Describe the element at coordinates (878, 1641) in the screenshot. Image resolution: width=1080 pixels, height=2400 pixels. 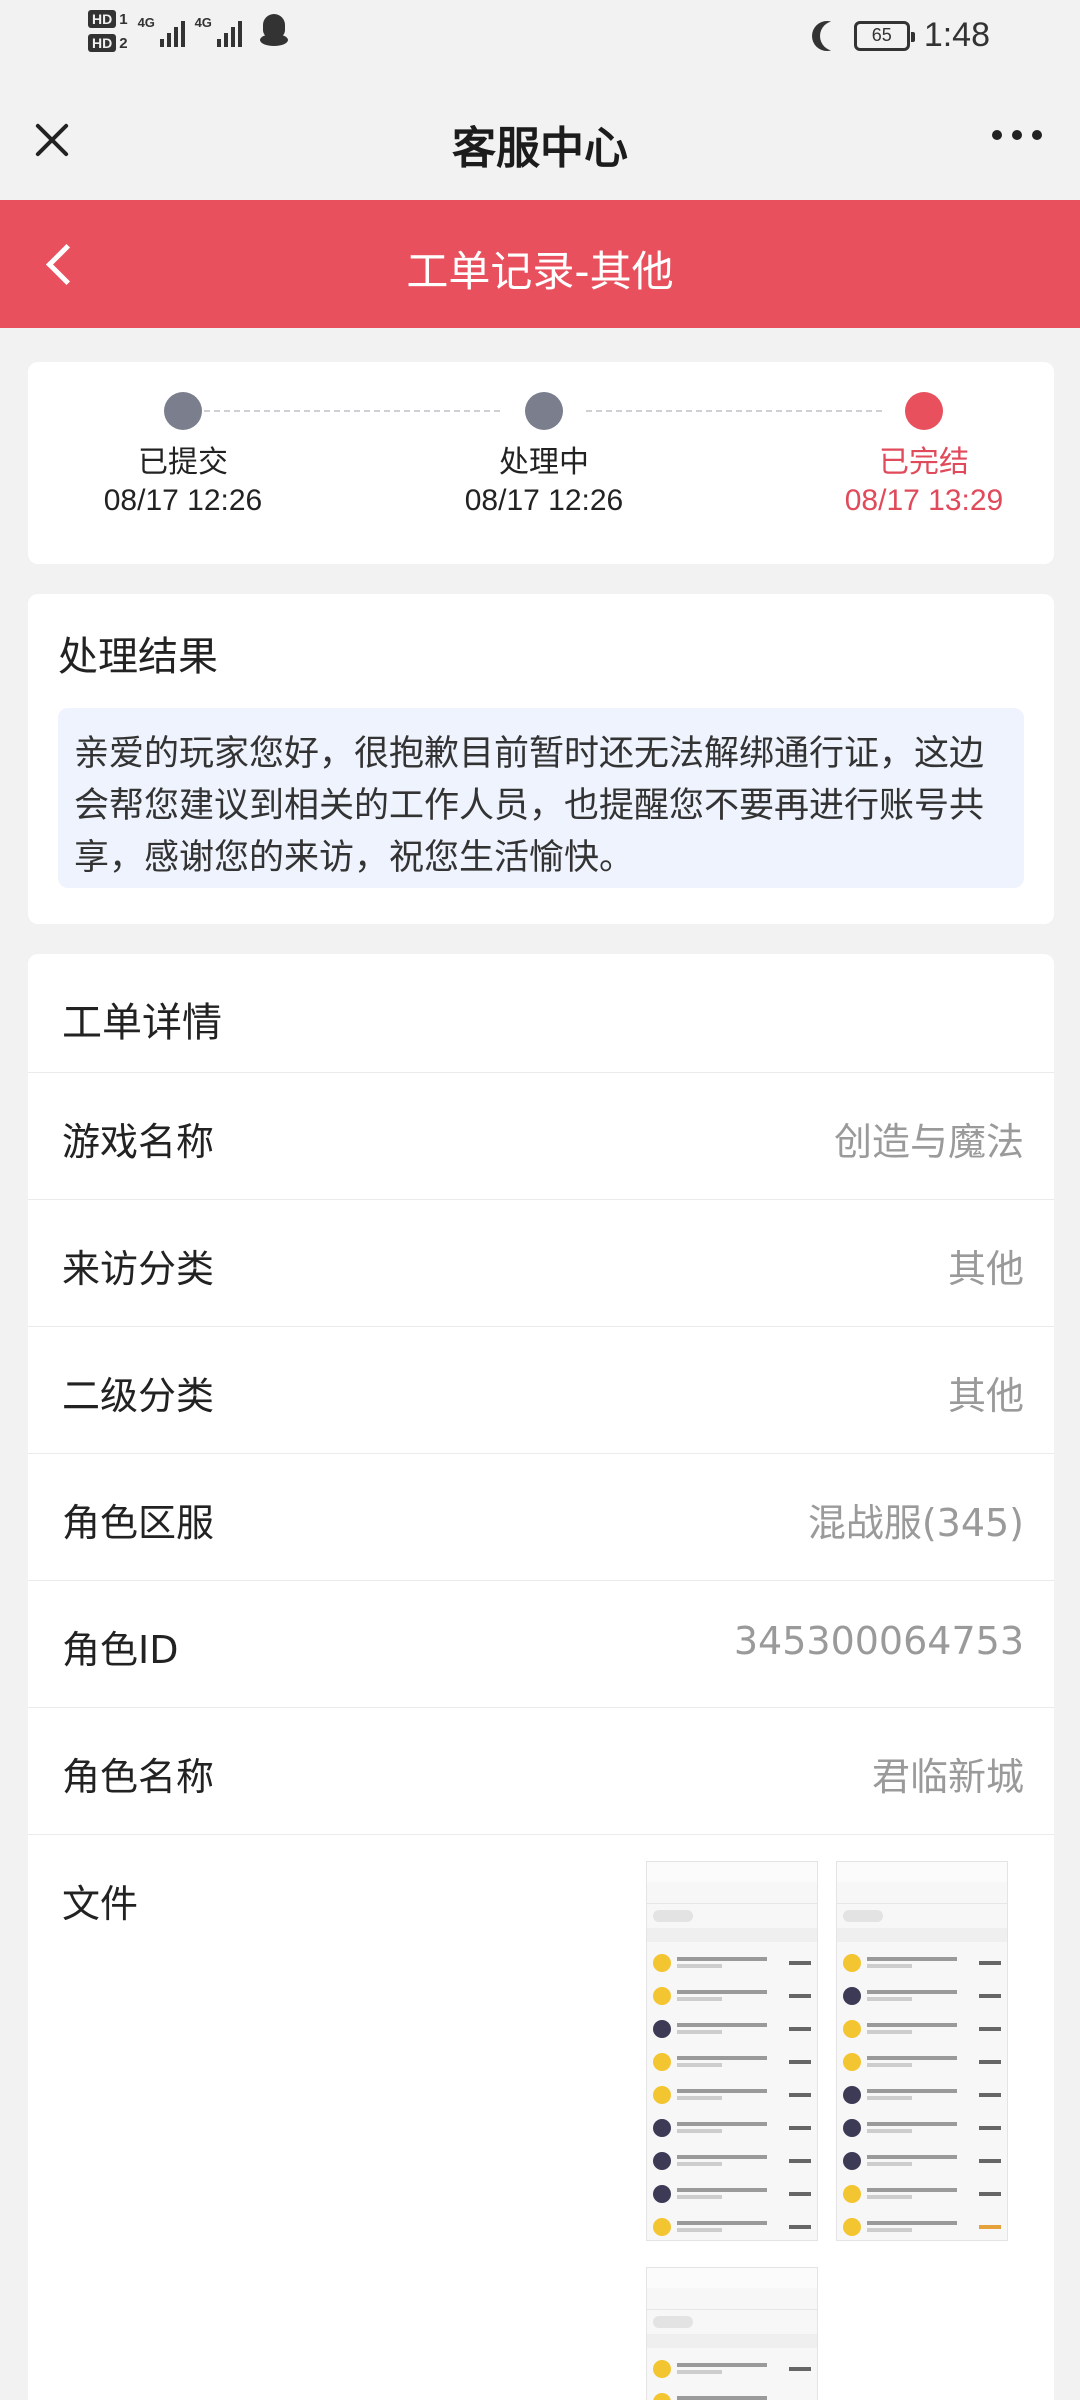
I see `row-value: 345300064753` at that location.